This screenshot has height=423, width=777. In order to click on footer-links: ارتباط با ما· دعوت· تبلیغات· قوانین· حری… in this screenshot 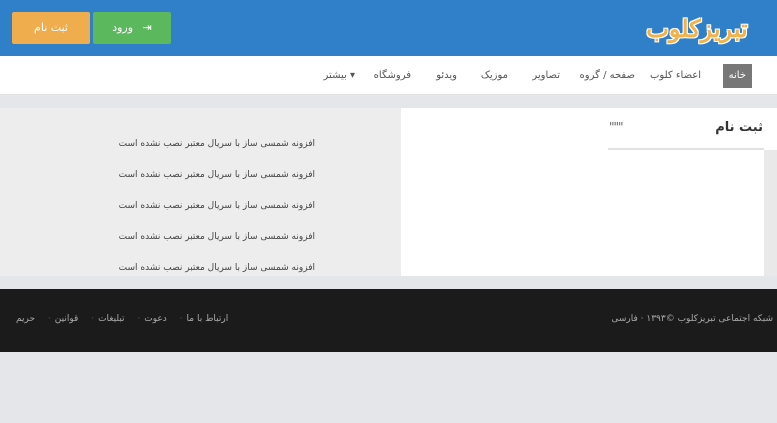, I will do `click(124, 319)`.